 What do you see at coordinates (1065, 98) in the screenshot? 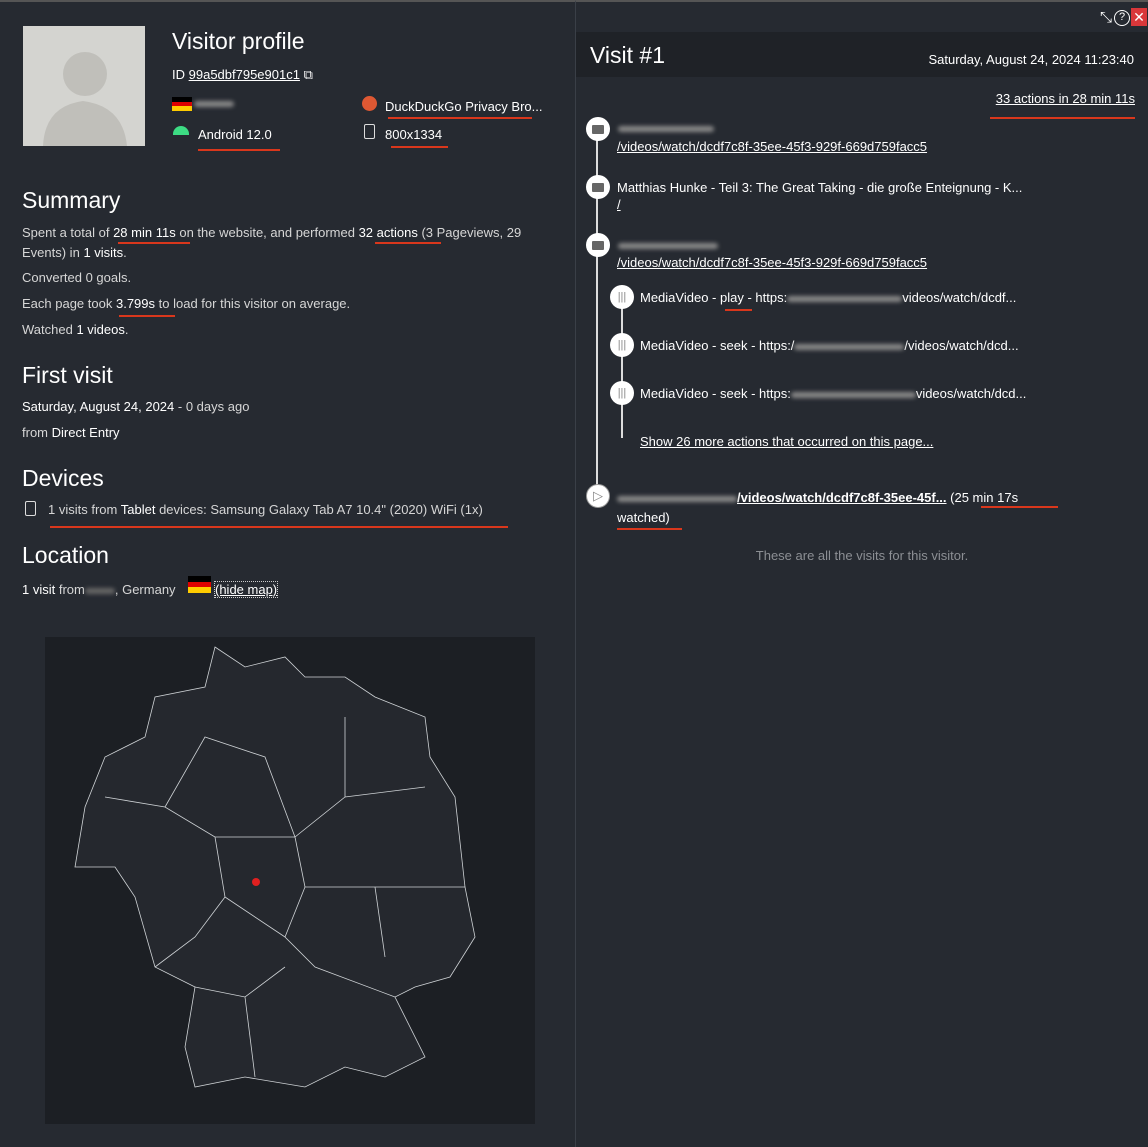
I see `visit-actions-summary: 33 actions in 28 min 11s` at bounding box center [1065, 98].